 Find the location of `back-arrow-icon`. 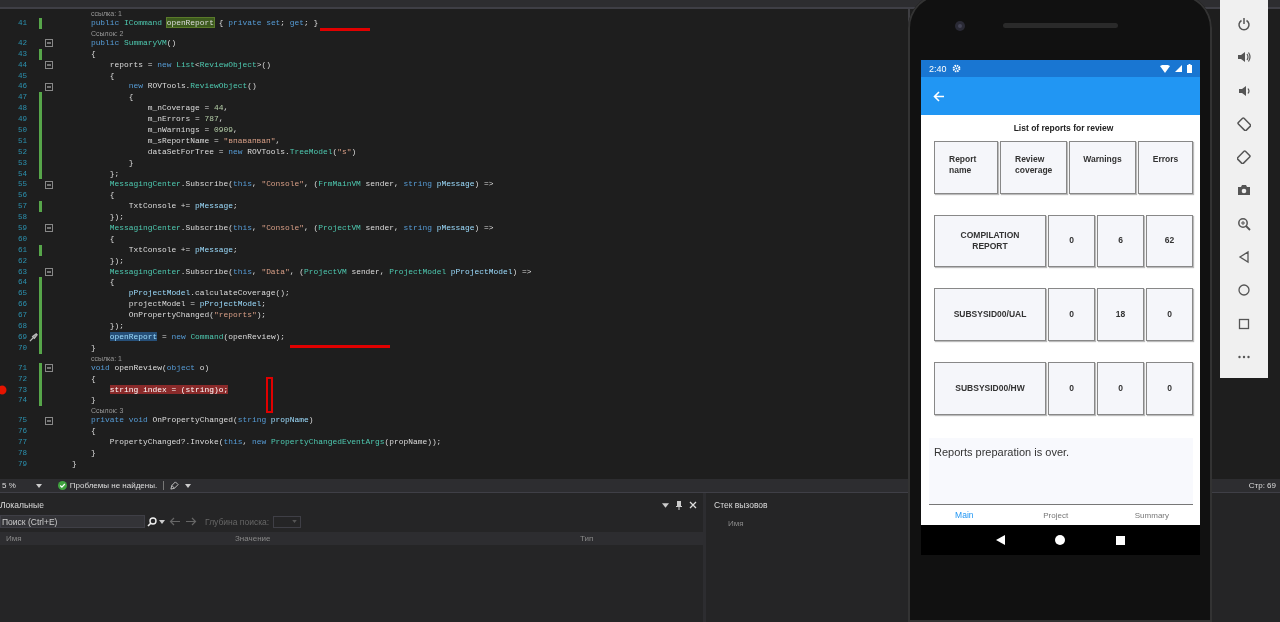

back-arrow-icon is located at coordinates (175, 521).